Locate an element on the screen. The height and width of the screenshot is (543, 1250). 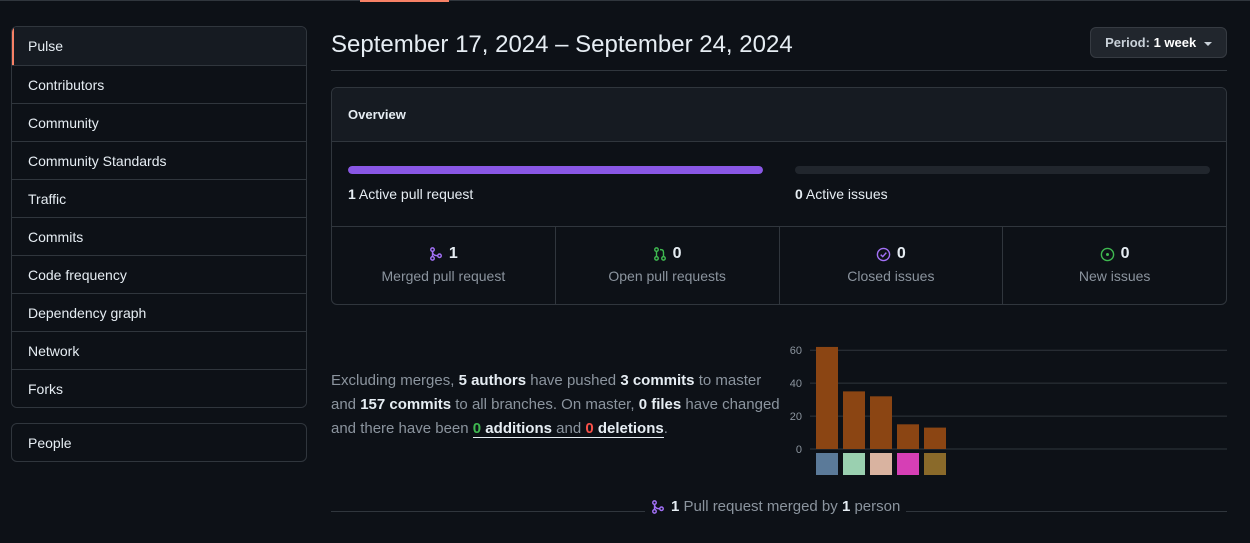
sidebar-item-label: Dependency graph is located at coordinates (87, 313).